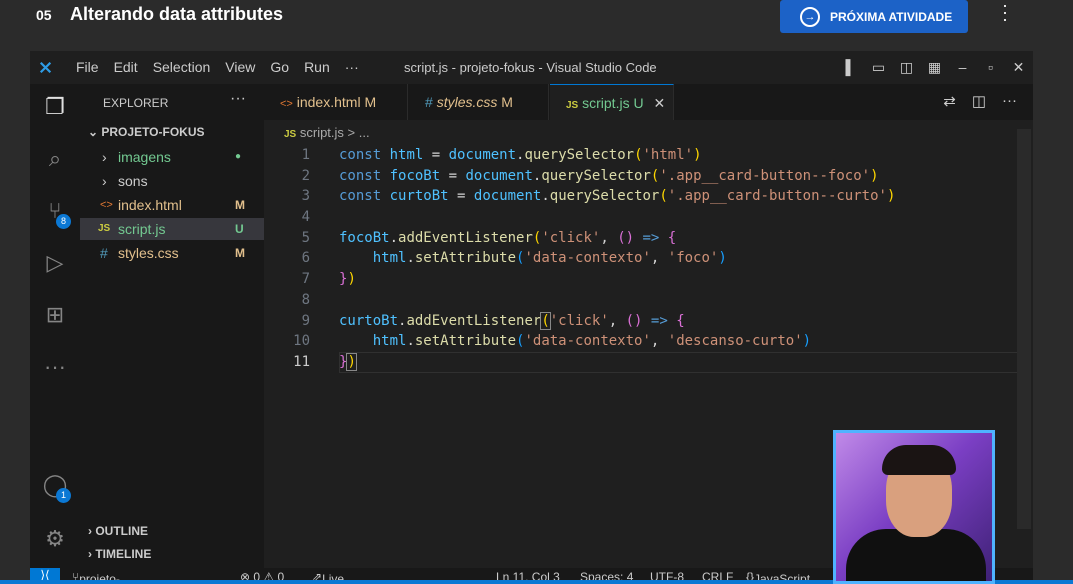 This screenshot has height=584, width=1073. What do you see at coordinates (182, 67) in the screenshot?
I see `menu-selection: Selection` at bounding box center [182, 67].